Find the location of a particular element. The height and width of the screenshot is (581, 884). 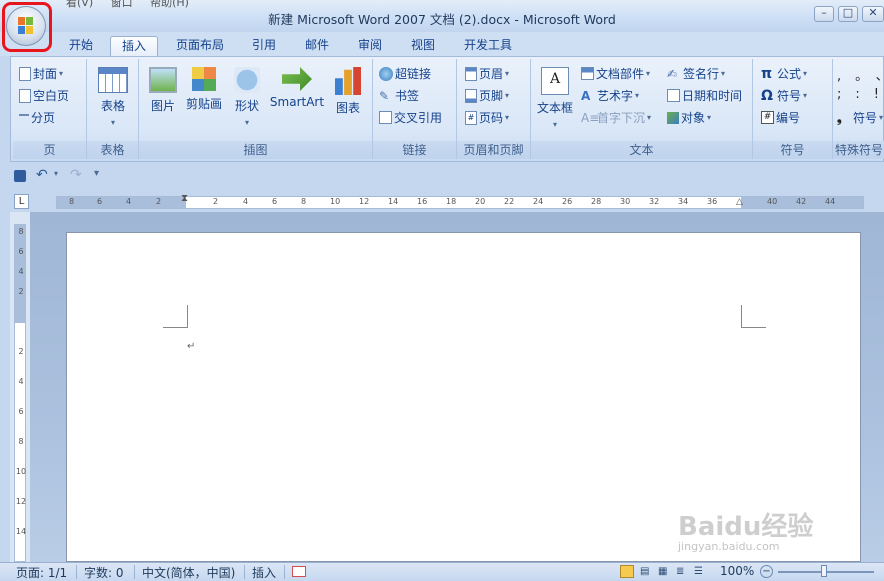

hyperlink-button: 超链接 is located at coordinates (405, 73).